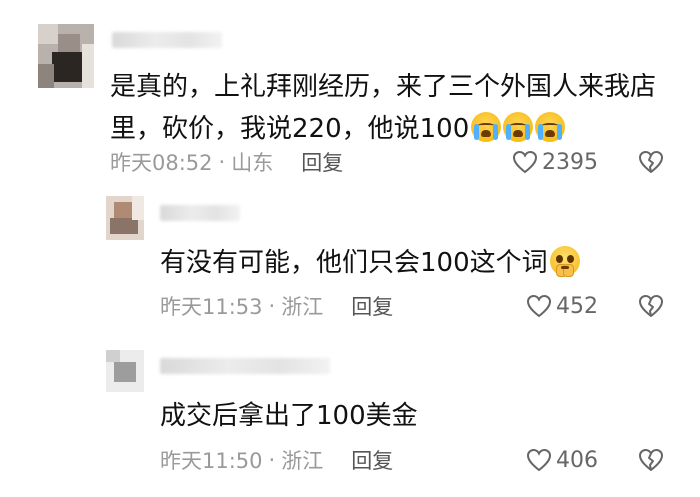 The height and width of the screenshot is (497, 700). Describe the element at coordinates (383, 87) in the screenshot. I see `comment-text-line: 是真的，上礼拜刚经历，来了三个外国人来我店` at that location.